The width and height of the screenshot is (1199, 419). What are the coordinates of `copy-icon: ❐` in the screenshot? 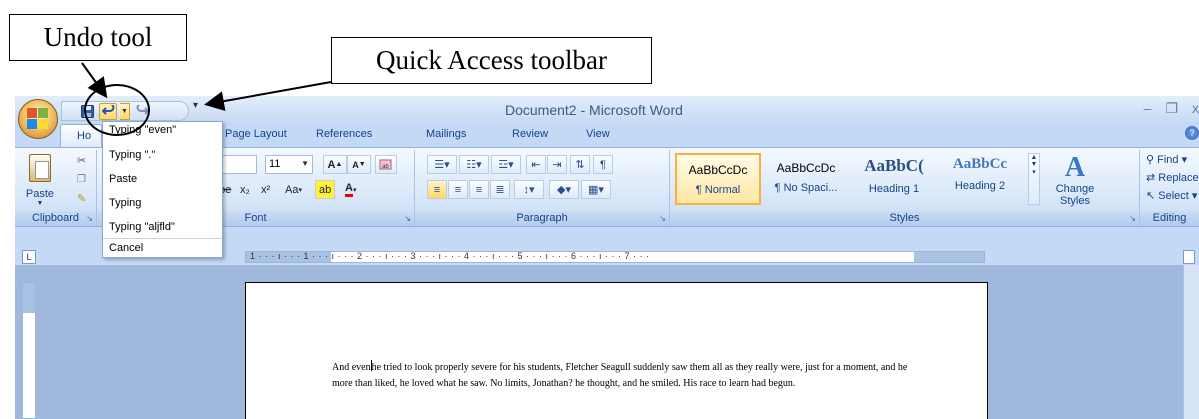 It's located at (81, 179).